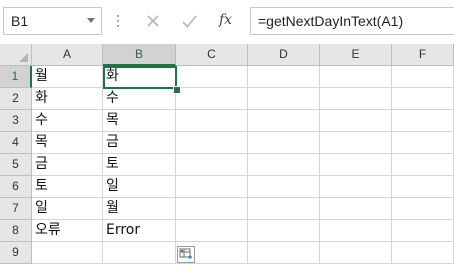  Describe the element at coordinates (356, 121) in the screenshot. I see `cell-e3` at that location.